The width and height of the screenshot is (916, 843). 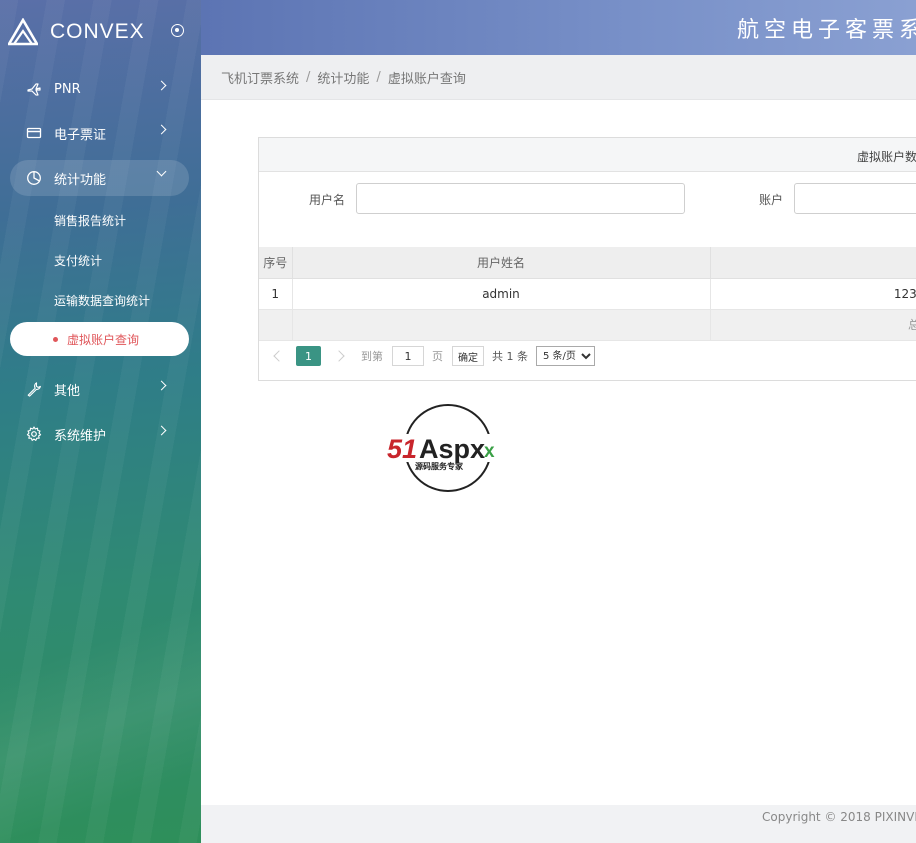 I want to click on gear-icon, so click(x=33, y=434).